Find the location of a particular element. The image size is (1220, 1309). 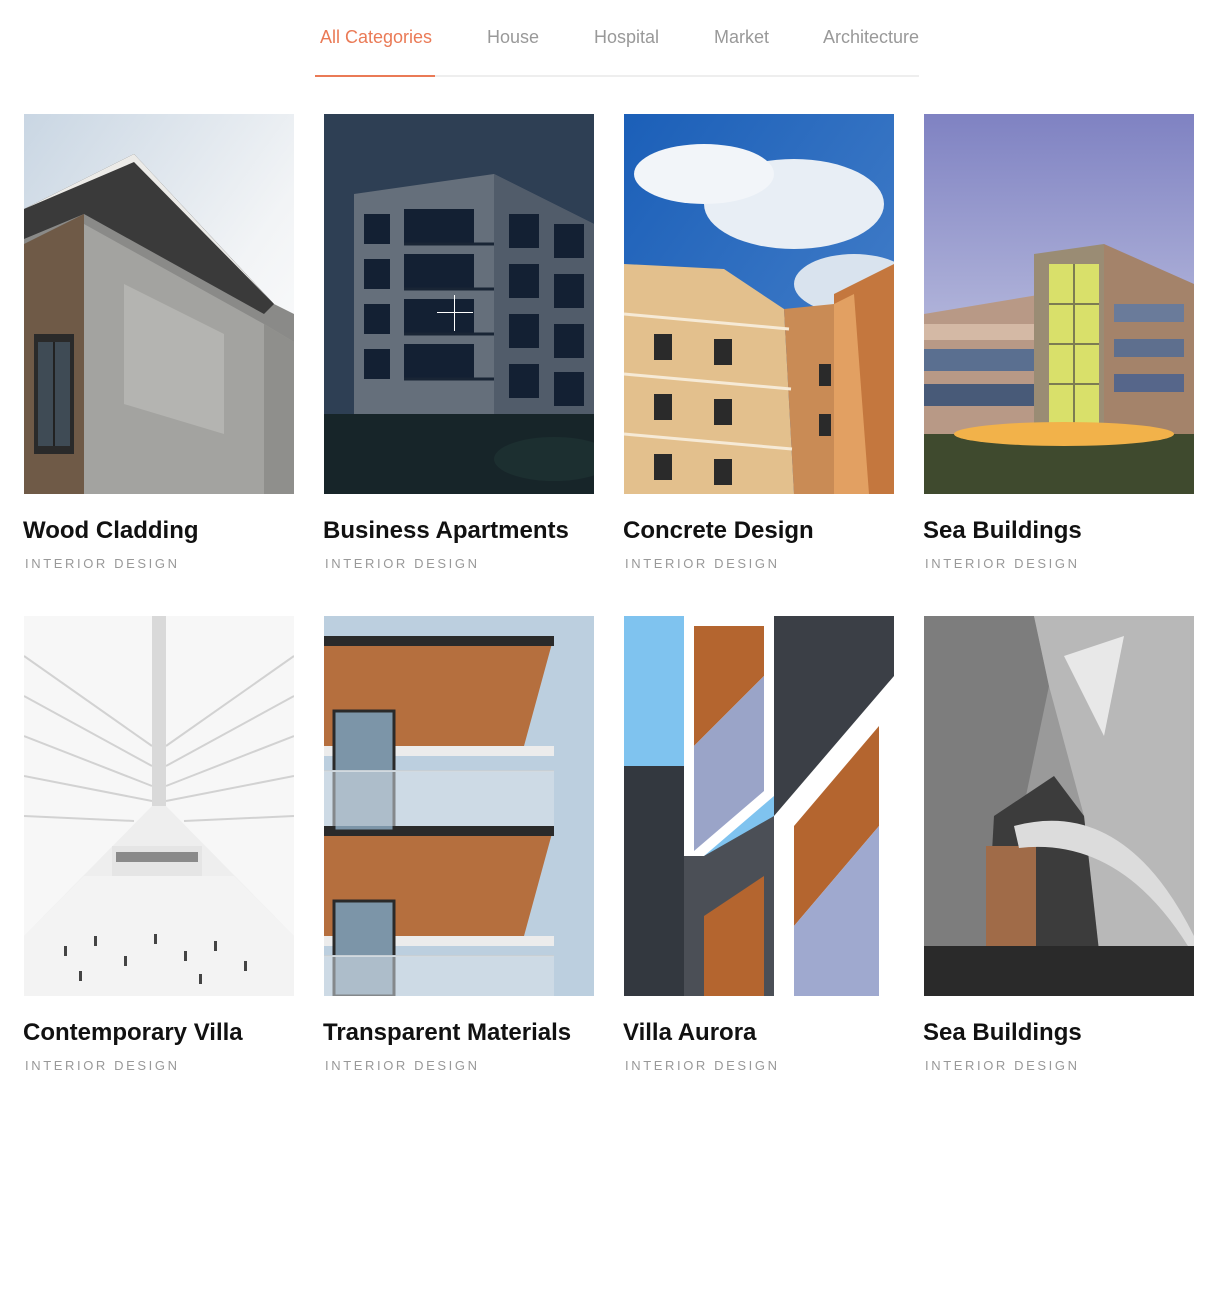

tab-hospital: Hospital is located at coordinates (626, 37).